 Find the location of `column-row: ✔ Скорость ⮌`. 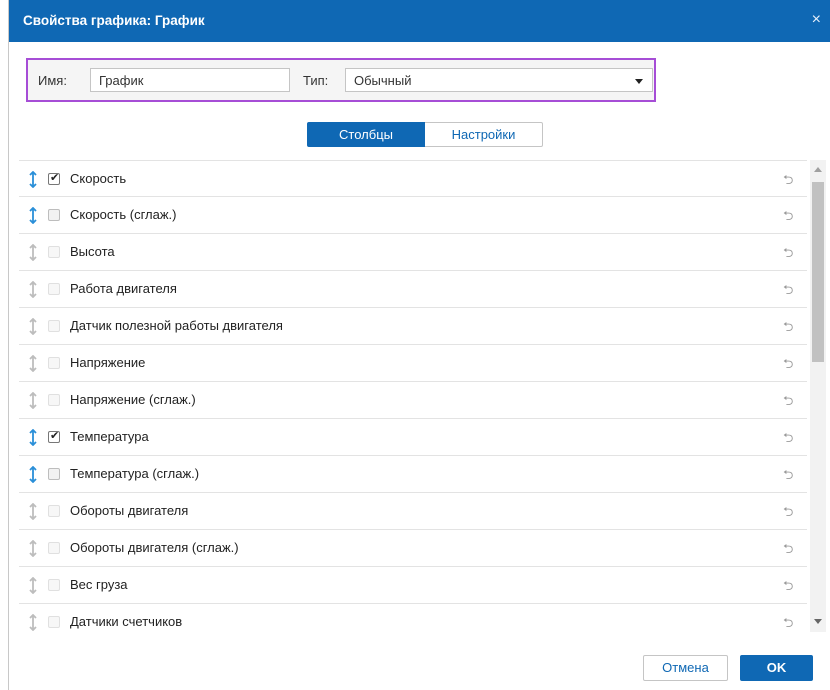

column-row: ✔ Скорость ⮌ is located at coordinates (413, 178).